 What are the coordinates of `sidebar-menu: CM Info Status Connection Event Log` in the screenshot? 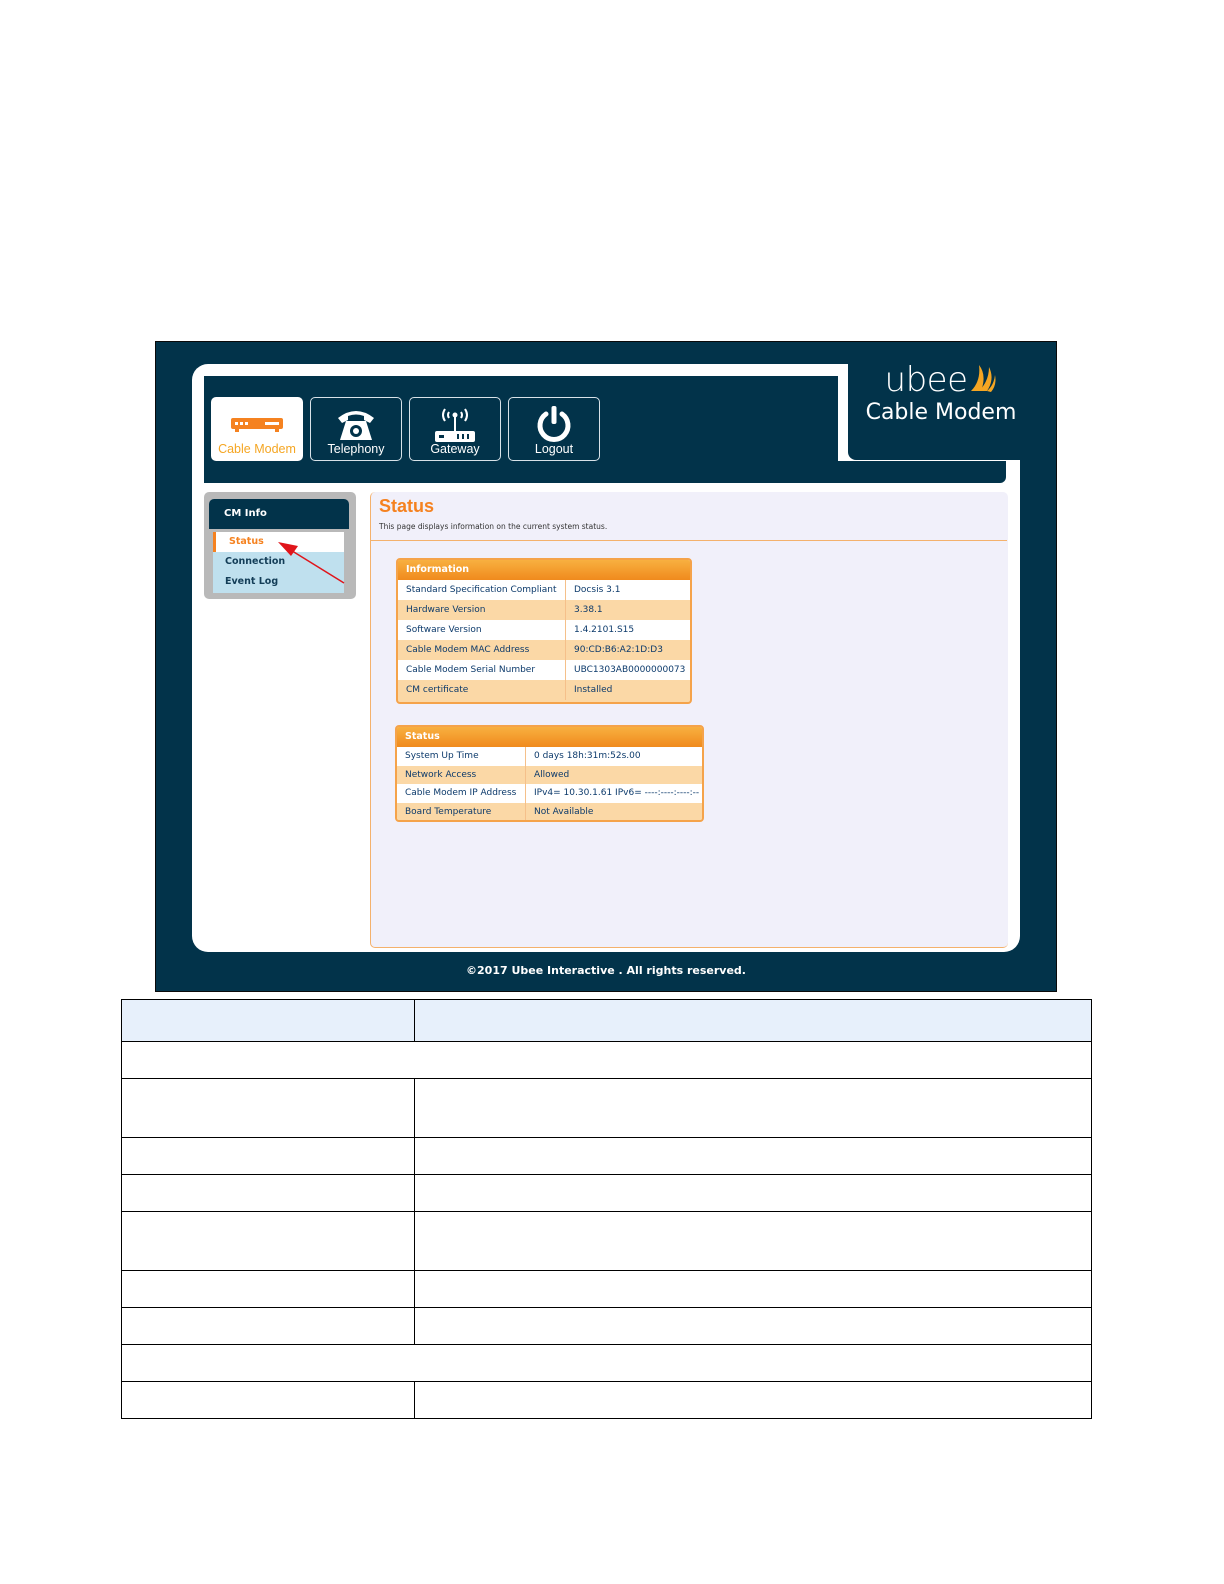 It's located at (280, 545).